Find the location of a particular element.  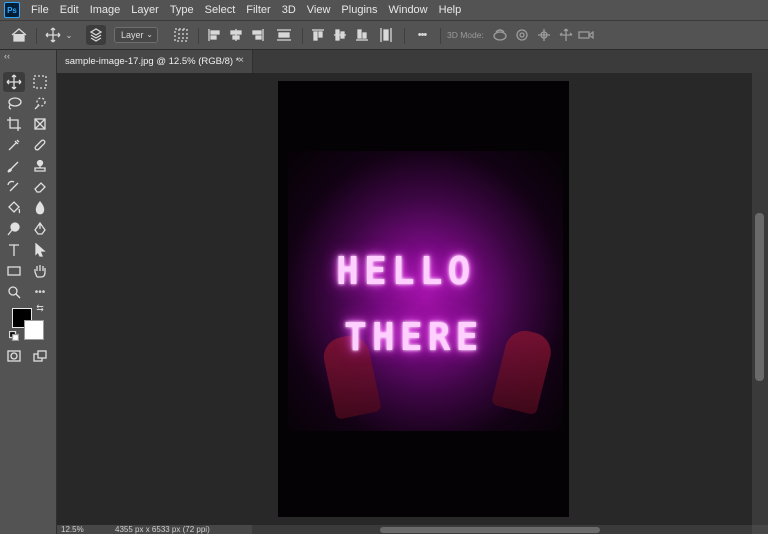

more-tools-icon: ••• is located at coordinates (40, 292).